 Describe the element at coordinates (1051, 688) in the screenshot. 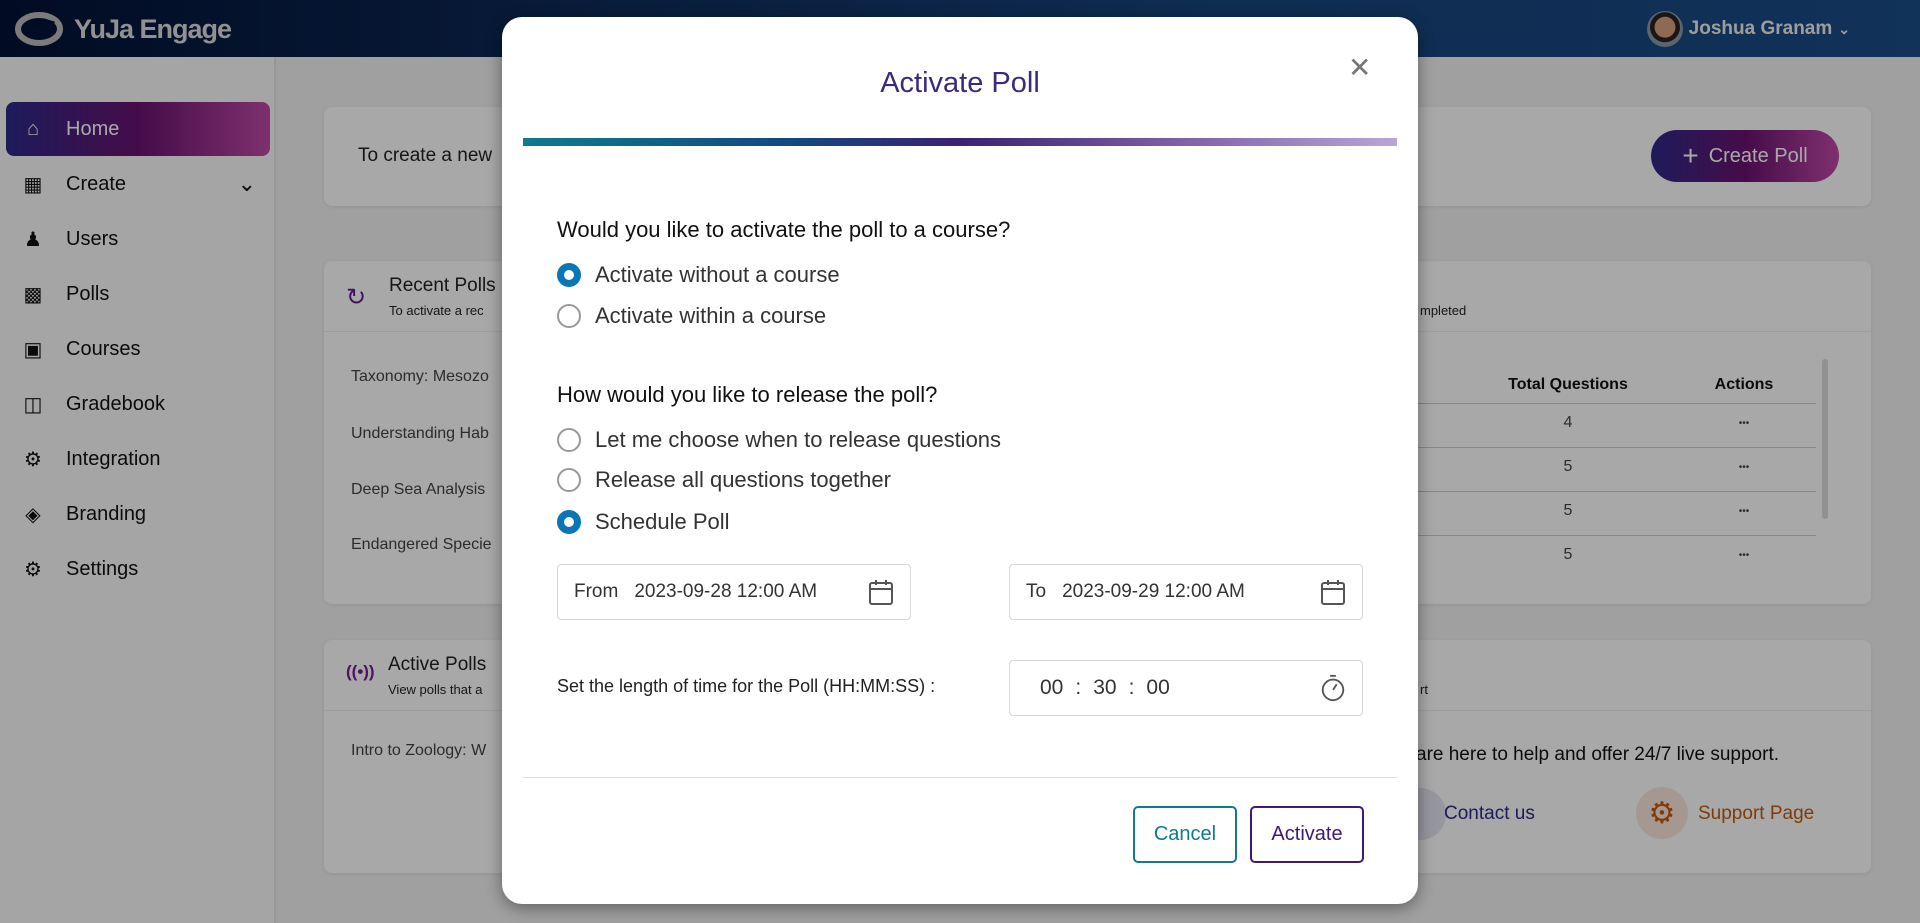

I see `hours-input: 00` at that location.